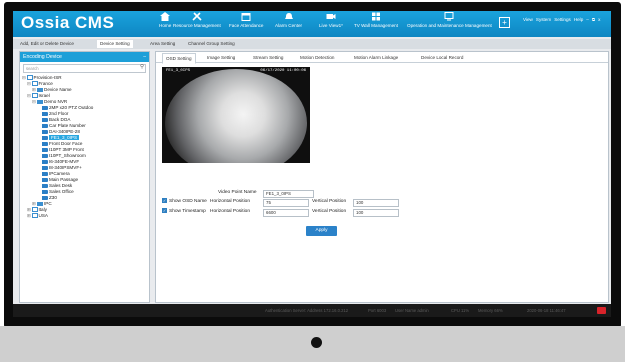 The width and height of the screenshot is (625, 362). Describe the element at coordinates (179, 58) in the screenshot. I see `tab-osd-setting: OSD Setting` at that location.